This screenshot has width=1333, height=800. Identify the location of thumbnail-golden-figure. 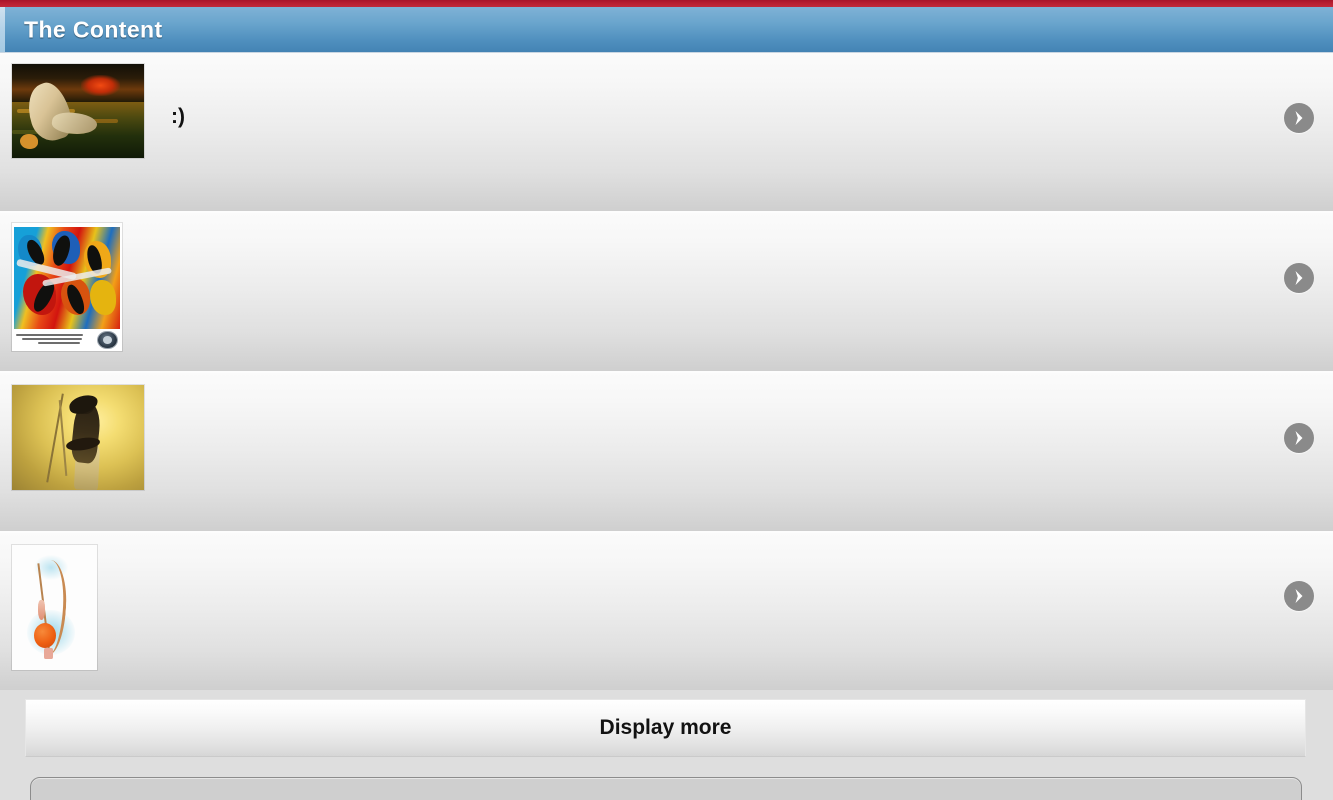
(78, 437).